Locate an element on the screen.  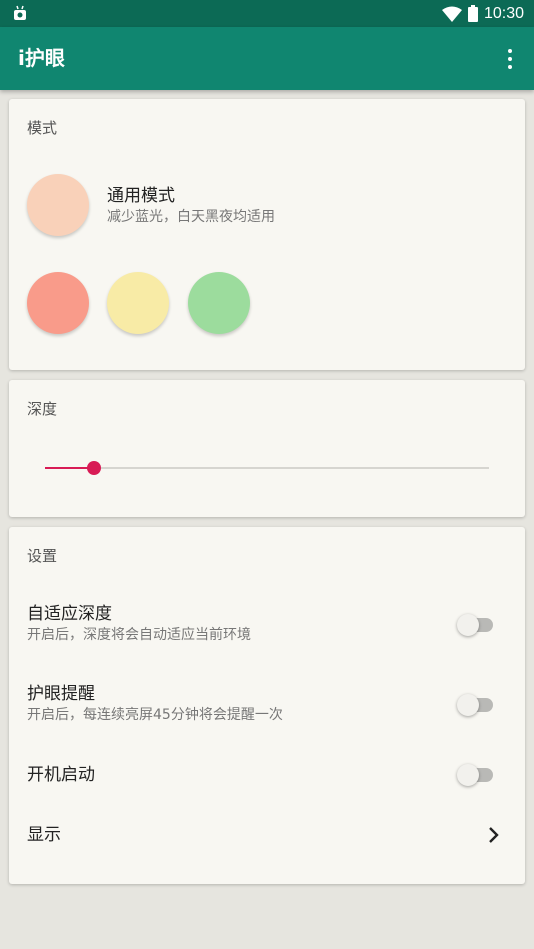
app-title: i护眼 is located at coordinates (41, 58).